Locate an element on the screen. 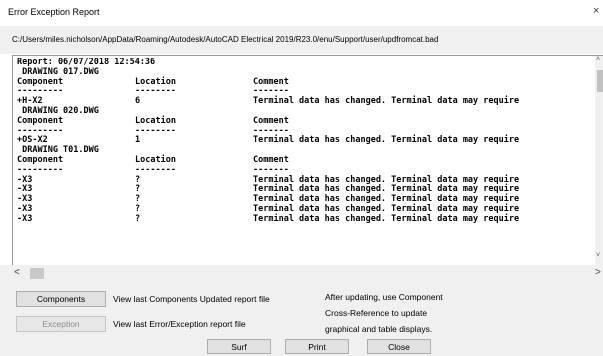 The width and height of the screenshot is (603, 356). table-row-location: 1 is located at coordinates (138, 140).